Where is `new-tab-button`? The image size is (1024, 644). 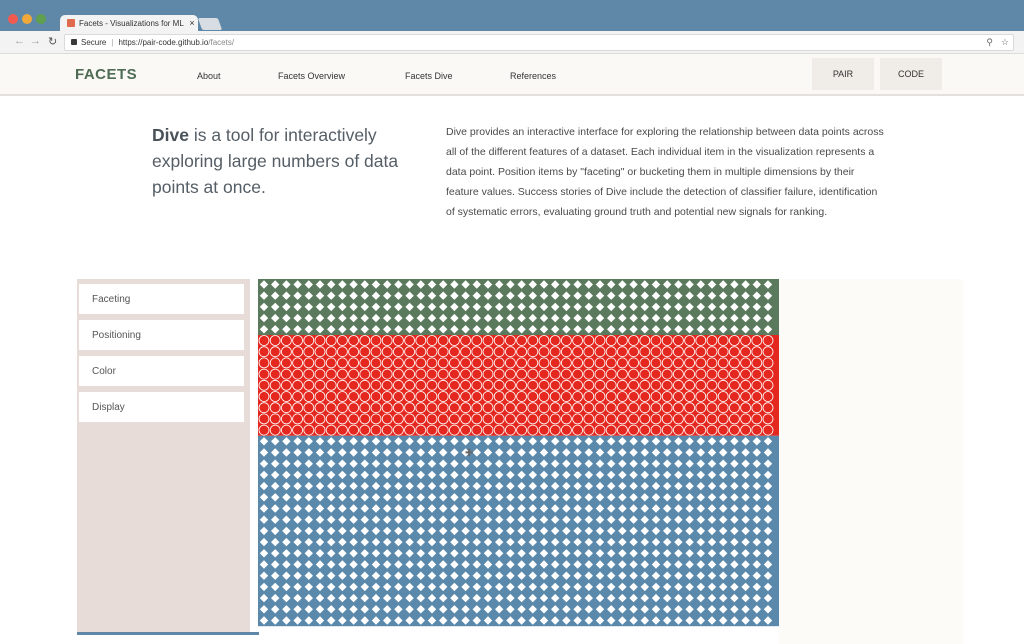 new-tab-button is located at coordinates (210, 24).